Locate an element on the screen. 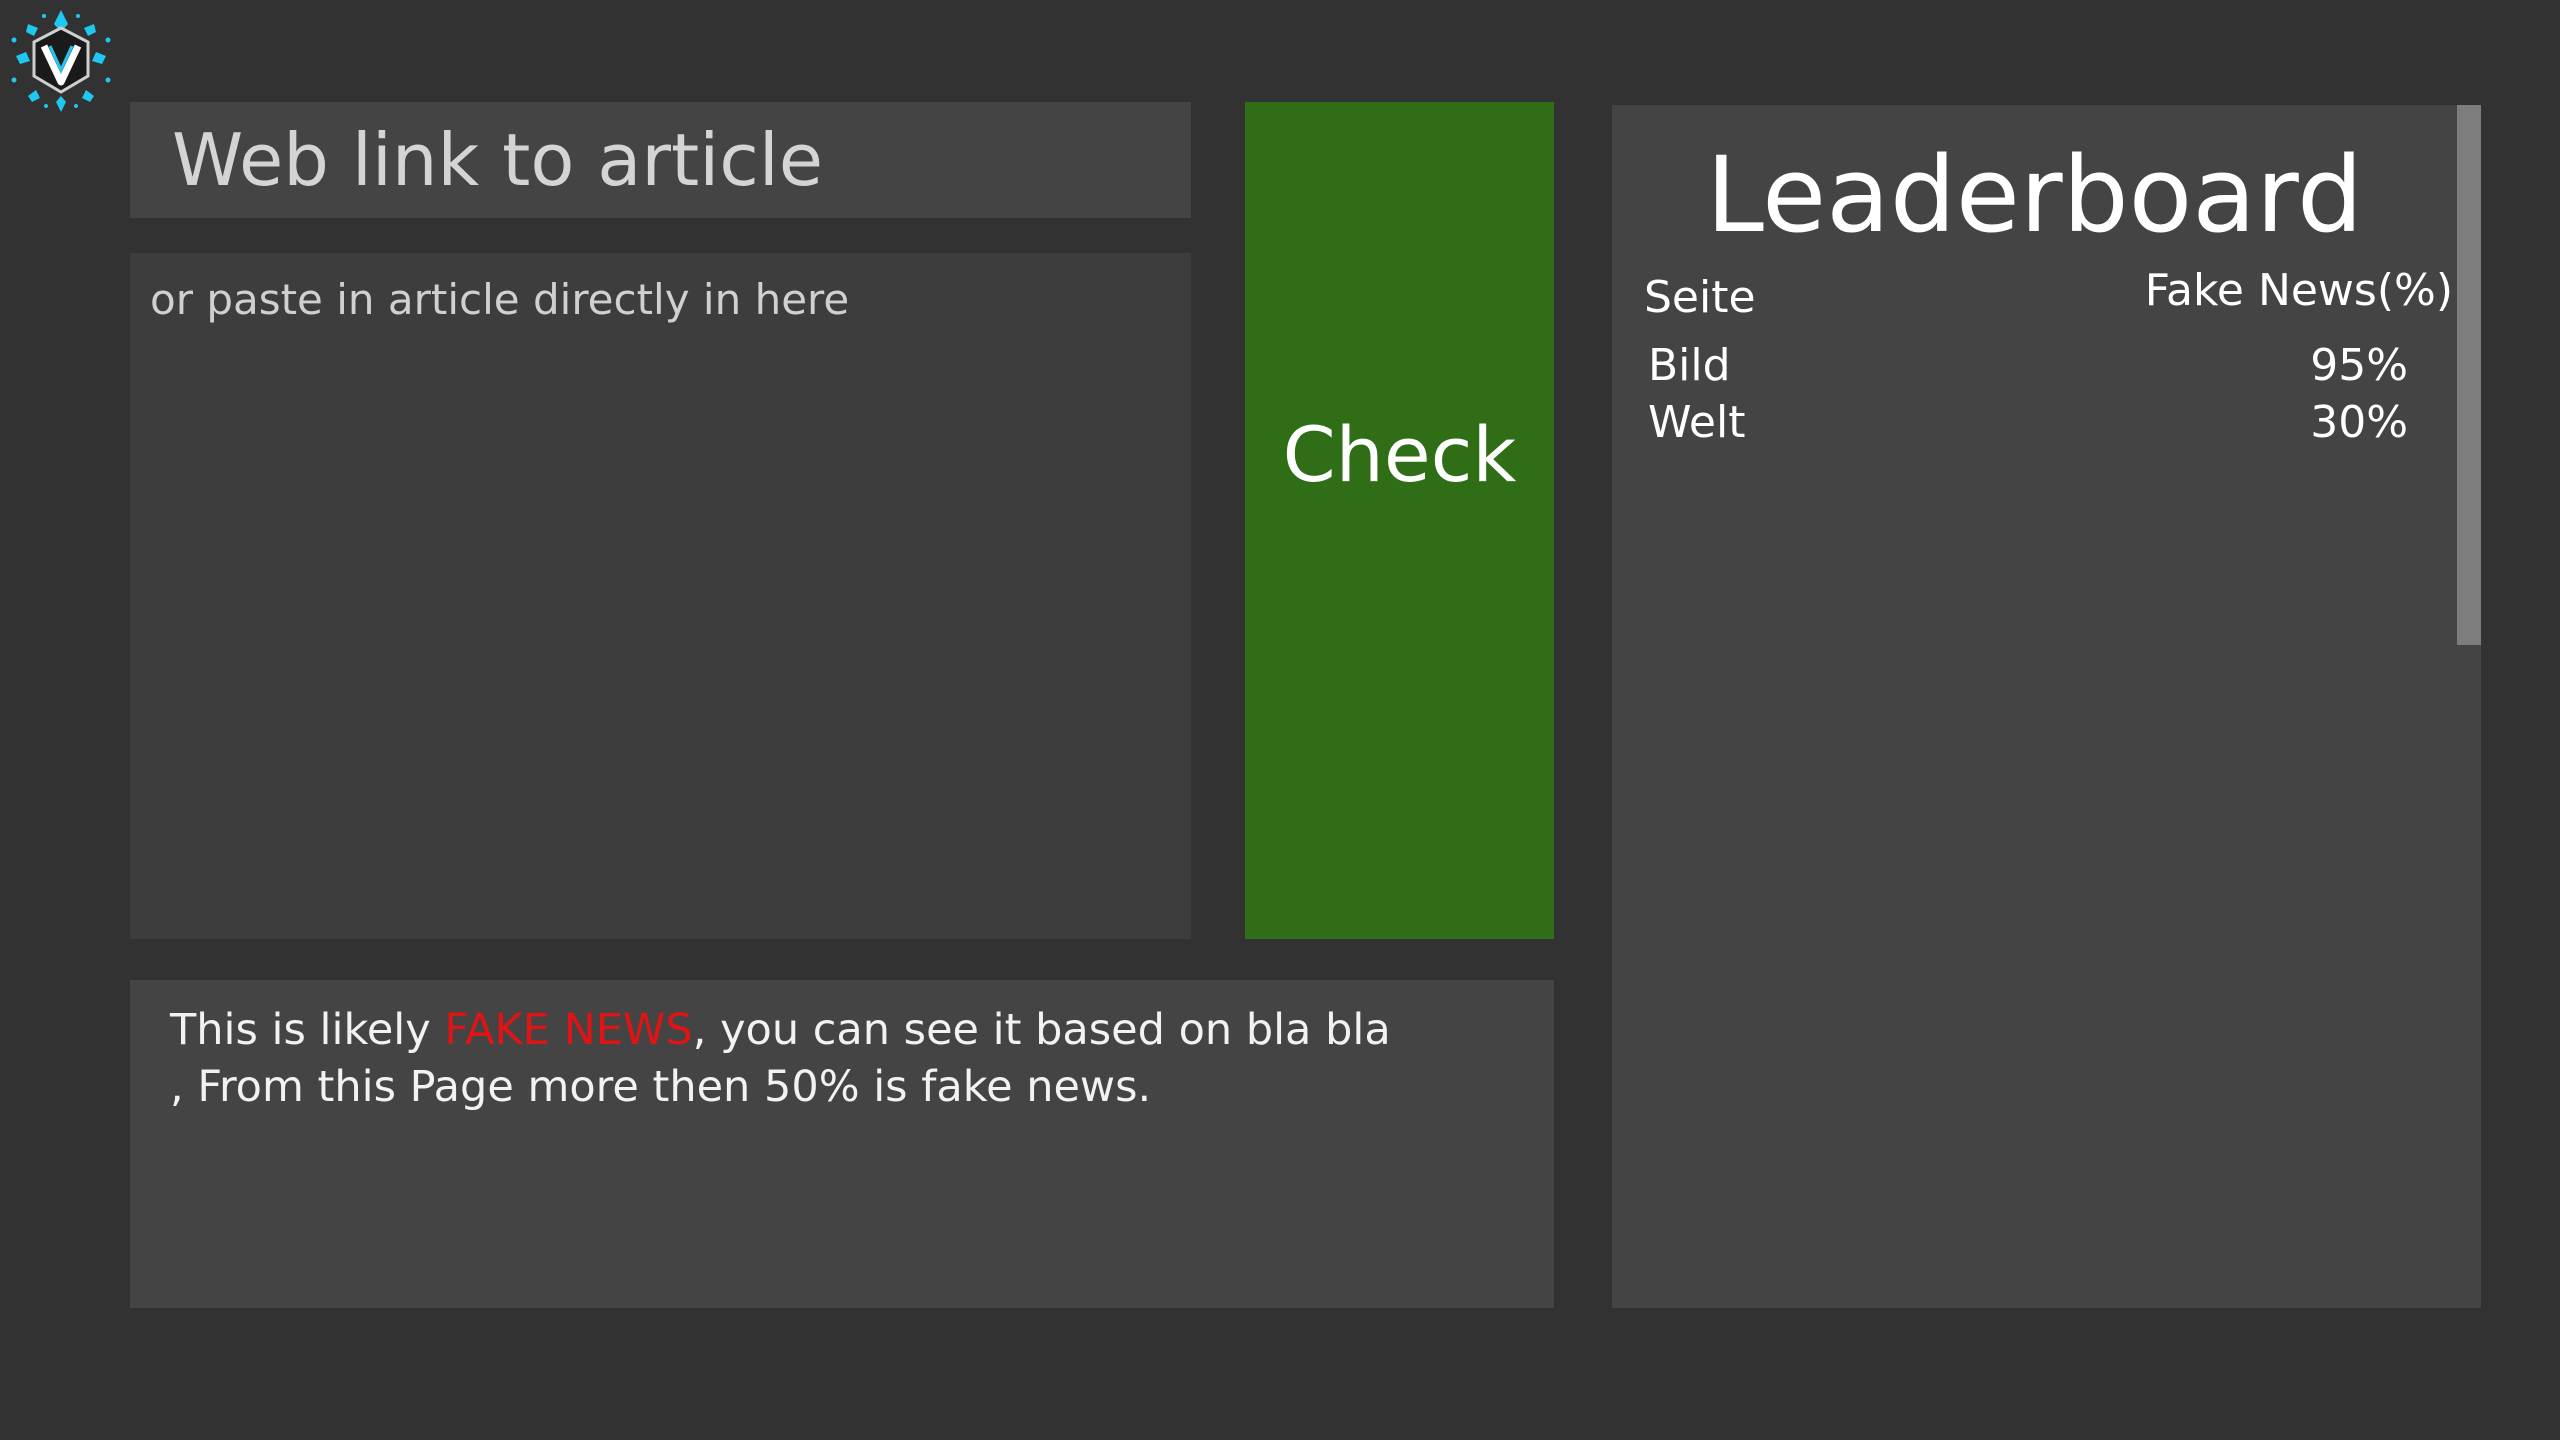  v-shield-logo-icon is located at coordinates (61, 61).